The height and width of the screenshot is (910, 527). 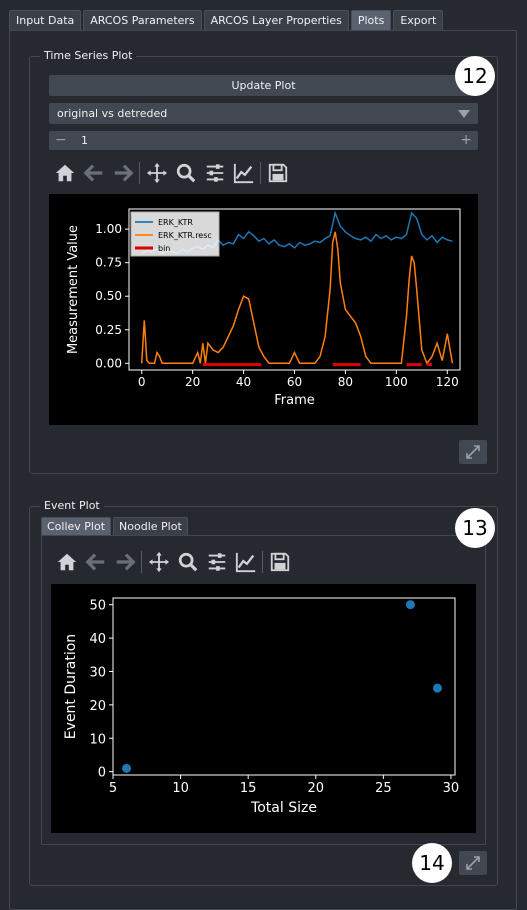 What do you see at coordinates (263, 140) in the screenshot?
I see `sample-number-spinbox: − 1 +` at bounding box center [263, 140].